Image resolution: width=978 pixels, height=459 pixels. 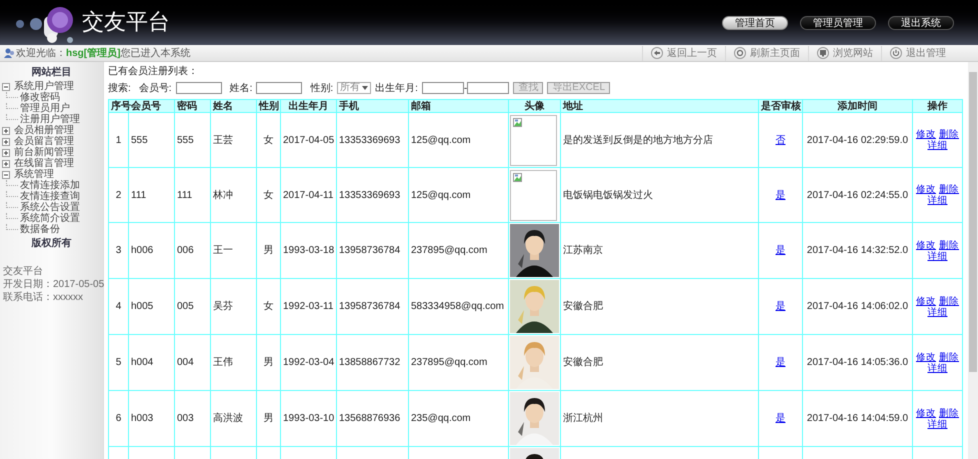 What do you see at coordinates (365, 88) in the screenshot?
I see `caret-icon` at bounding box center [365, 88].